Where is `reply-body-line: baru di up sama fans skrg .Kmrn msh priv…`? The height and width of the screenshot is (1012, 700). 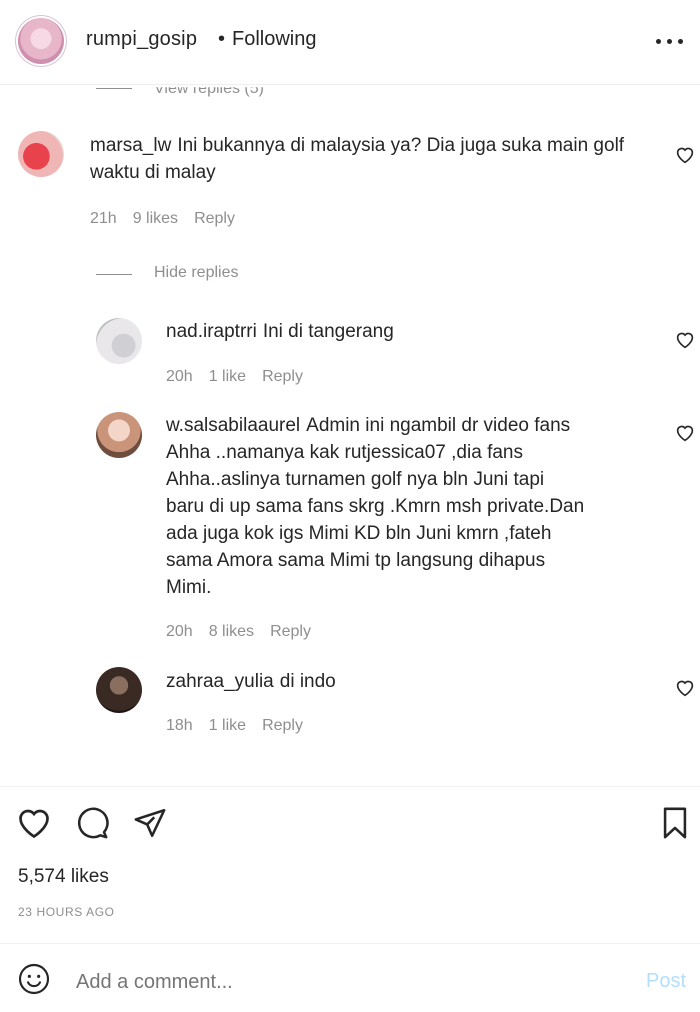 reply-body-line: baru di up sama fans skrg .Kmrn msh priv… is located at coordinates (375, 506).